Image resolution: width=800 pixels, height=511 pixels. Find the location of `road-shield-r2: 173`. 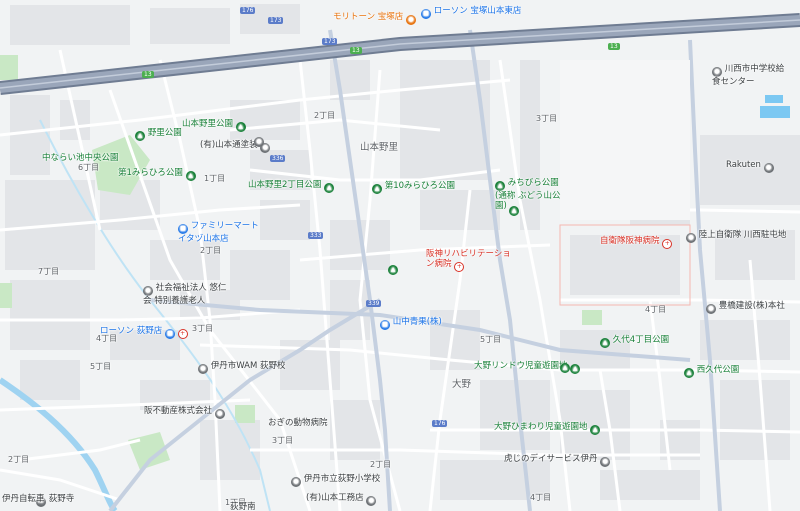

road-shield-r2: 173 is located at coordinates (276, 20).